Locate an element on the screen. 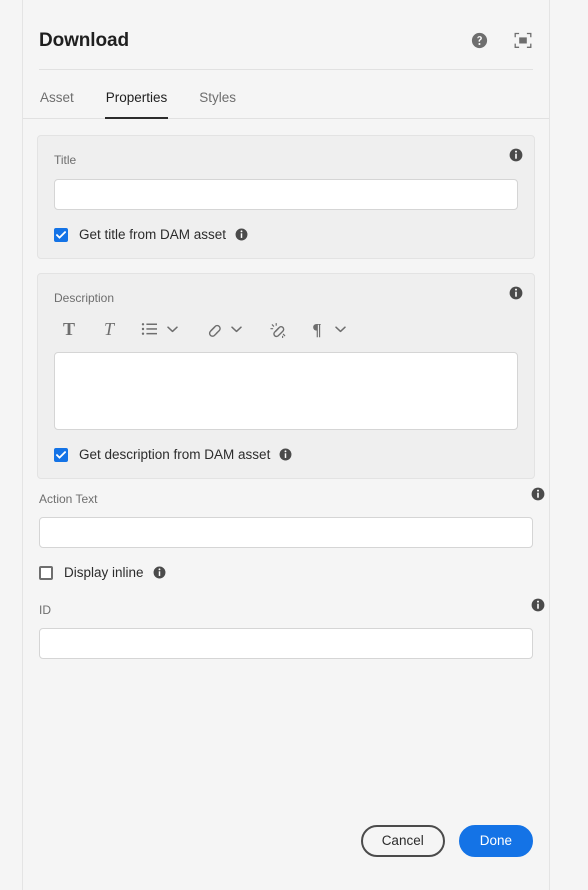 The image size is (588, 890). link-button is located at coordinates (213, 329).